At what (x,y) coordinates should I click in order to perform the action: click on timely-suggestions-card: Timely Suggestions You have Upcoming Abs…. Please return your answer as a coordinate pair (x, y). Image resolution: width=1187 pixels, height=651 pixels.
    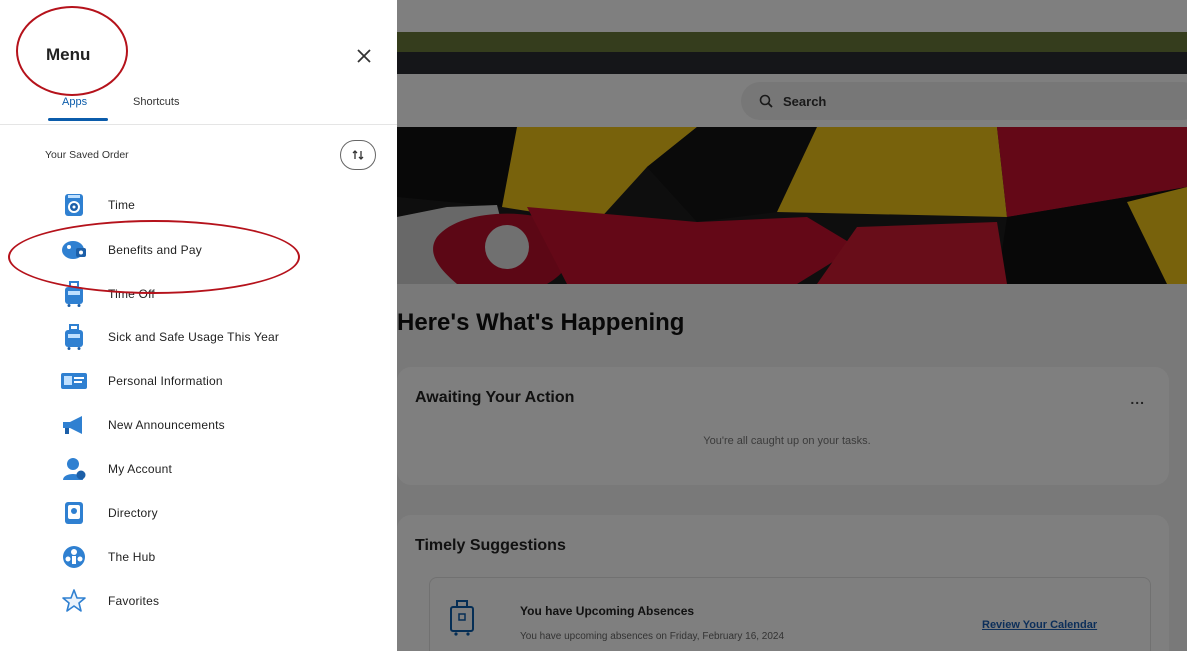
    Looking at the image, I should click on (783, 583).